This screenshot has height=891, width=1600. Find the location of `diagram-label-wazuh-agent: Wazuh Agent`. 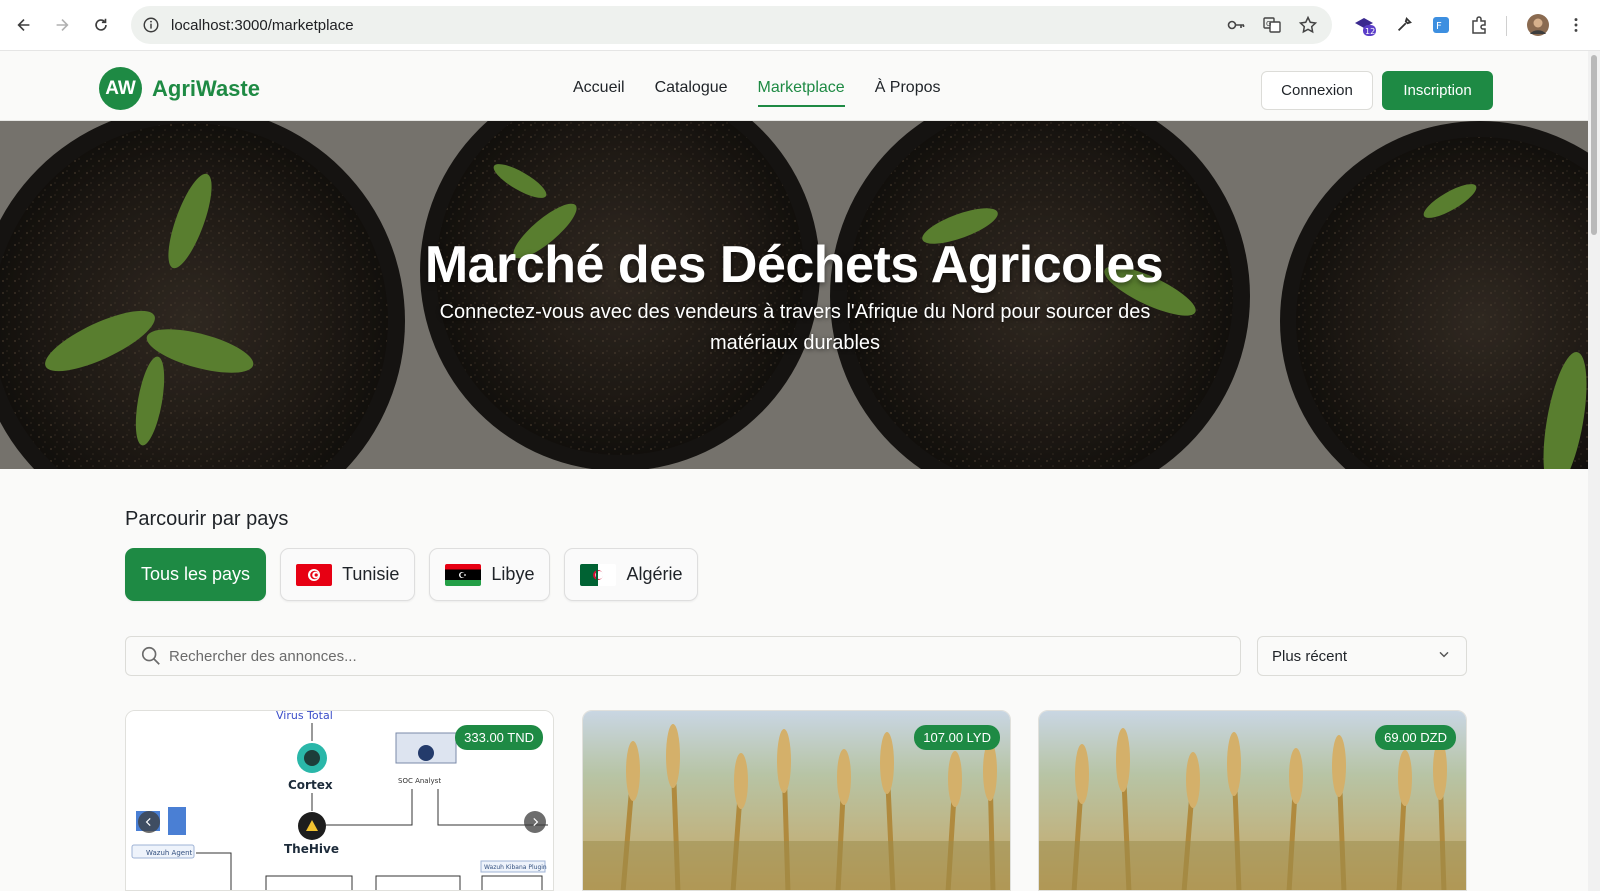

diagram-label-wazuh-agent: Wazuh Agent is located at coordinates (169, 853).